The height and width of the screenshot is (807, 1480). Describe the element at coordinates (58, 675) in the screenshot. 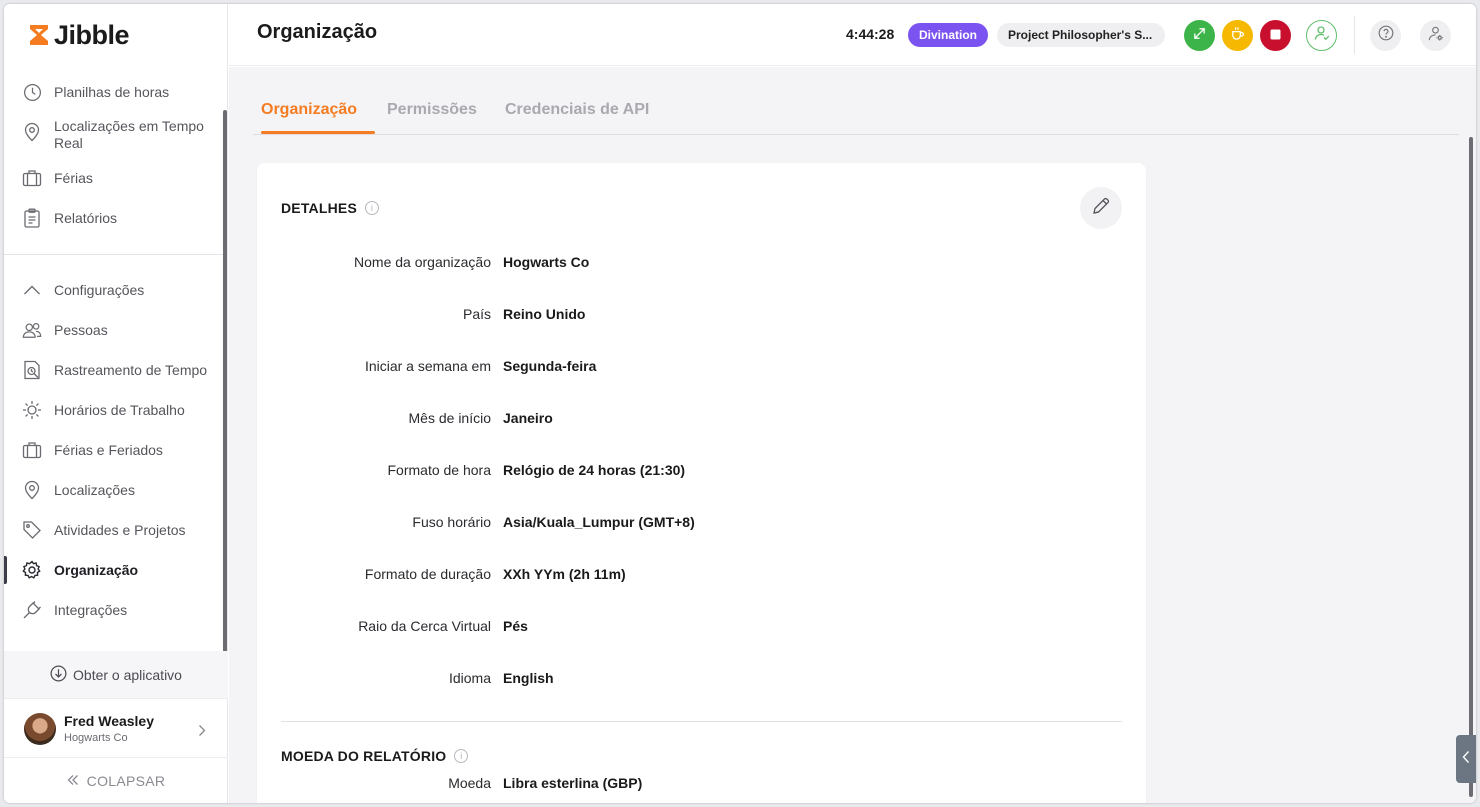

I see `download-icon` at that location.